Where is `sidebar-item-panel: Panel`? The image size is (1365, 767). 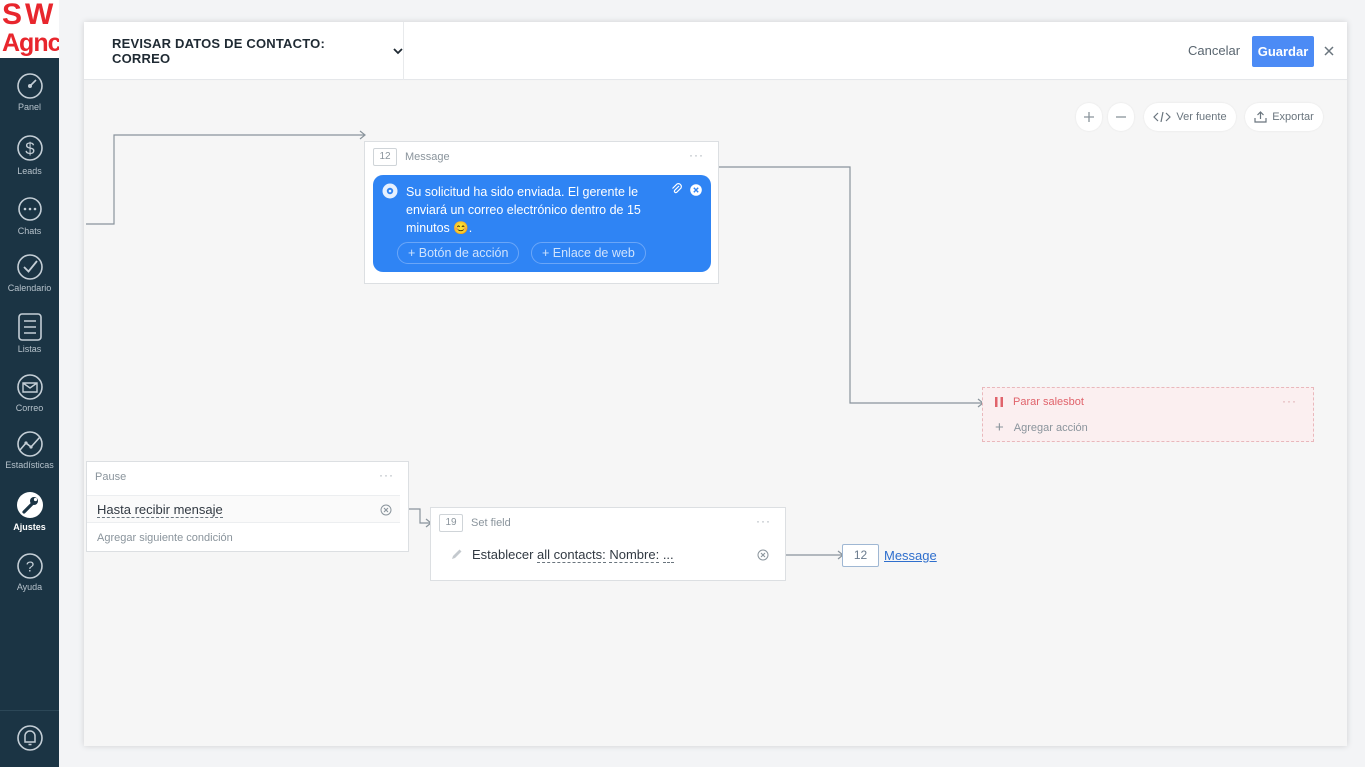
sidebar-item-panel: Panel is located at coordinates (29, 92).